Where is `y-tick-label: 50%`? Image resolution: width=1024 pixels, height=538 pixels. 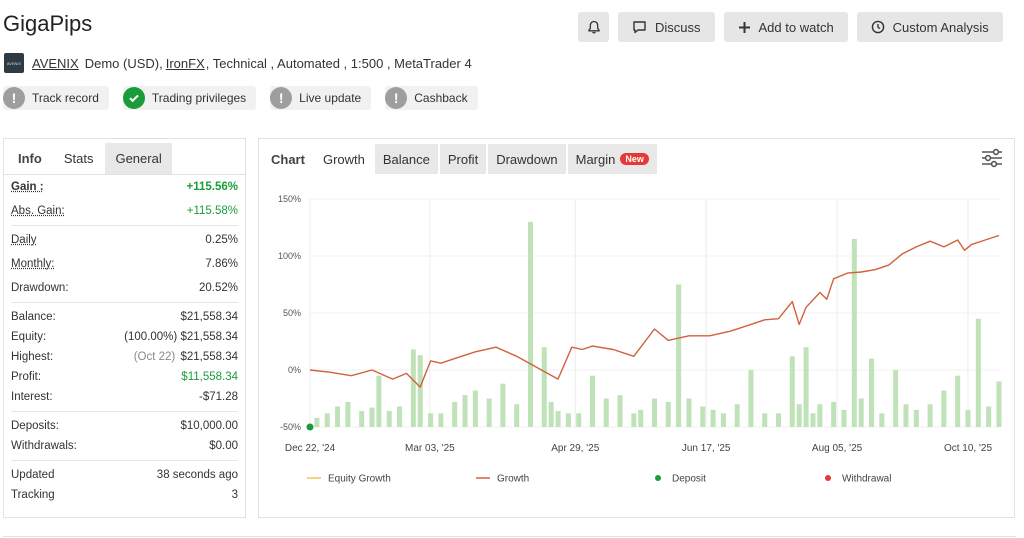 y-tick-label: 50% is located at coordinates (292, 313).